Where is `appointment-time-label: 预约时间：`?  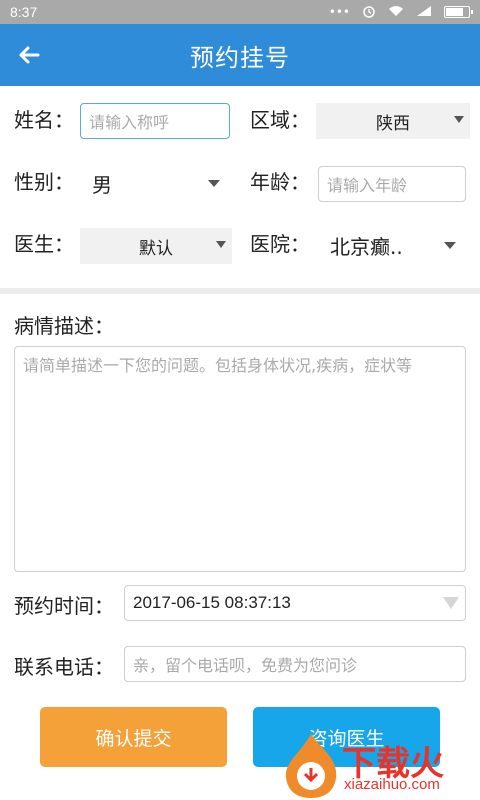 appointment-time-label: 预约时间： is located at coordinates (64, 606).